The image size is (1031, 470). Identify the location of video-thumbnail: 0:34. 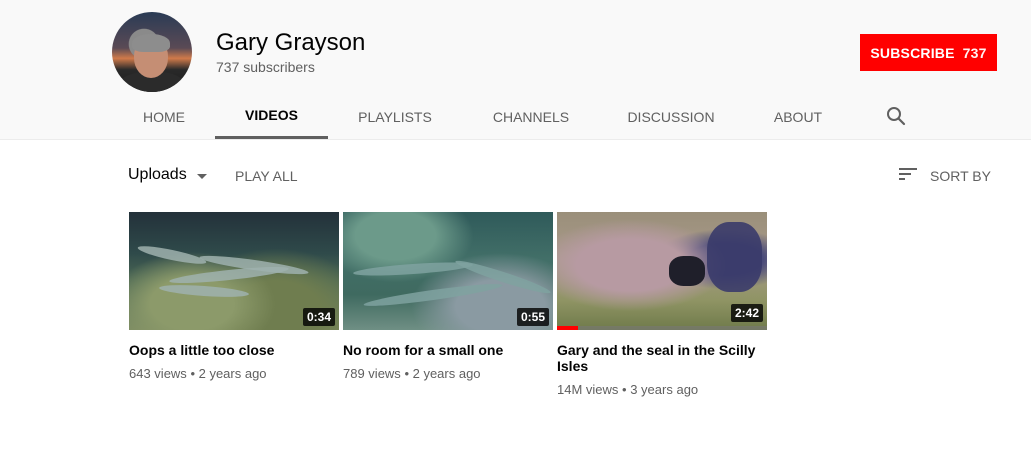
(234, 271).